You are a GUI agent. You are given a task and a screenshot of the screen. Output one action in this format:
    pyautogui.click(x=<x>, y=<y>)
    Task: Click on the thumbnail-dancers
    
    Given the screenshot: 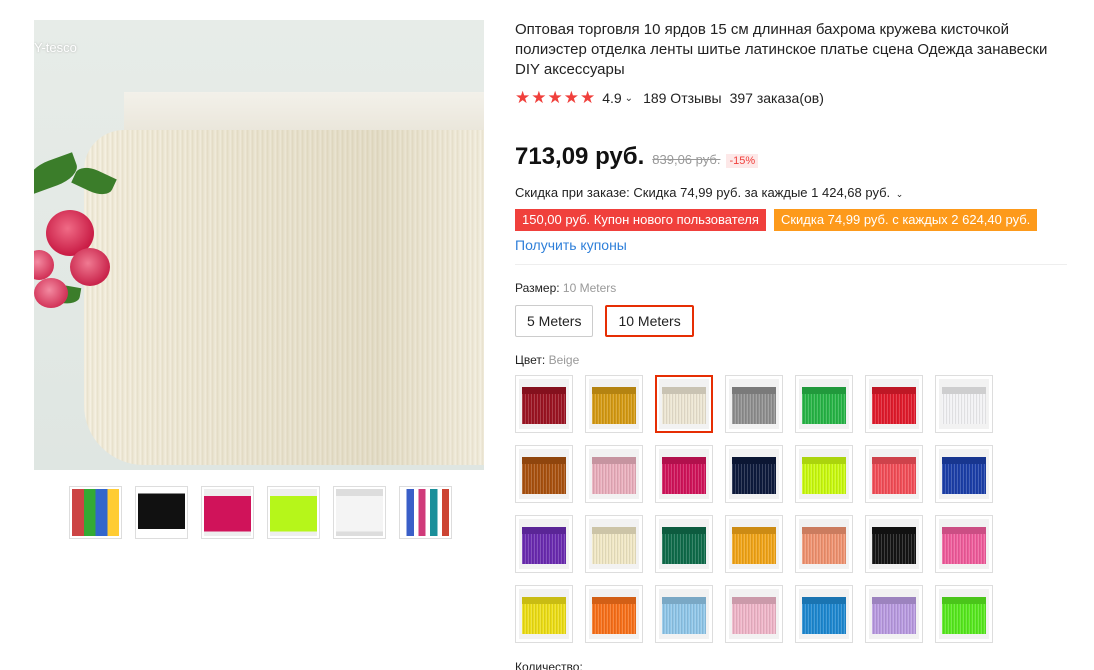 What is the action you would take?
    pyautogui.click(x=425, y=512)
    